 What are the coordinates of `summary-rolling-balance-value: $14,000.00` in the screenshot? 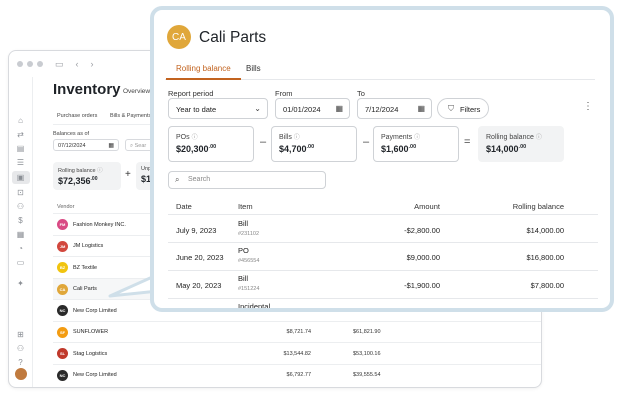 It's located at (506, 149).